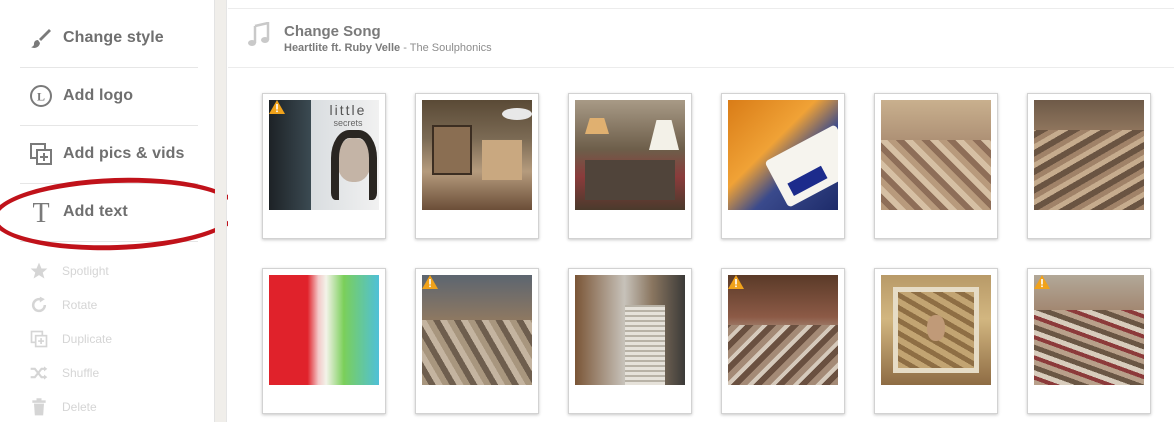 Image resolution: width=1174 pixels, height=422 pixels. I want to click on paper-stack-shape, so click(645, 345).